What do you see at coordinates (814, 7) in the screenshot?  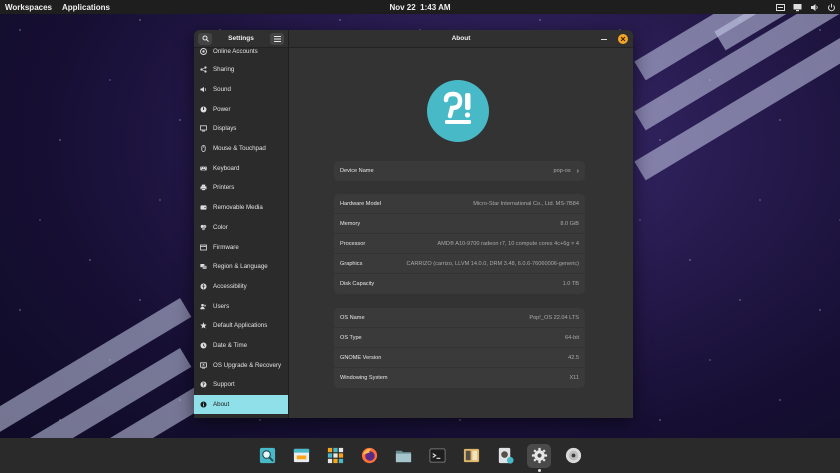 I see `volume-icon` at bounding box center [814, 7].